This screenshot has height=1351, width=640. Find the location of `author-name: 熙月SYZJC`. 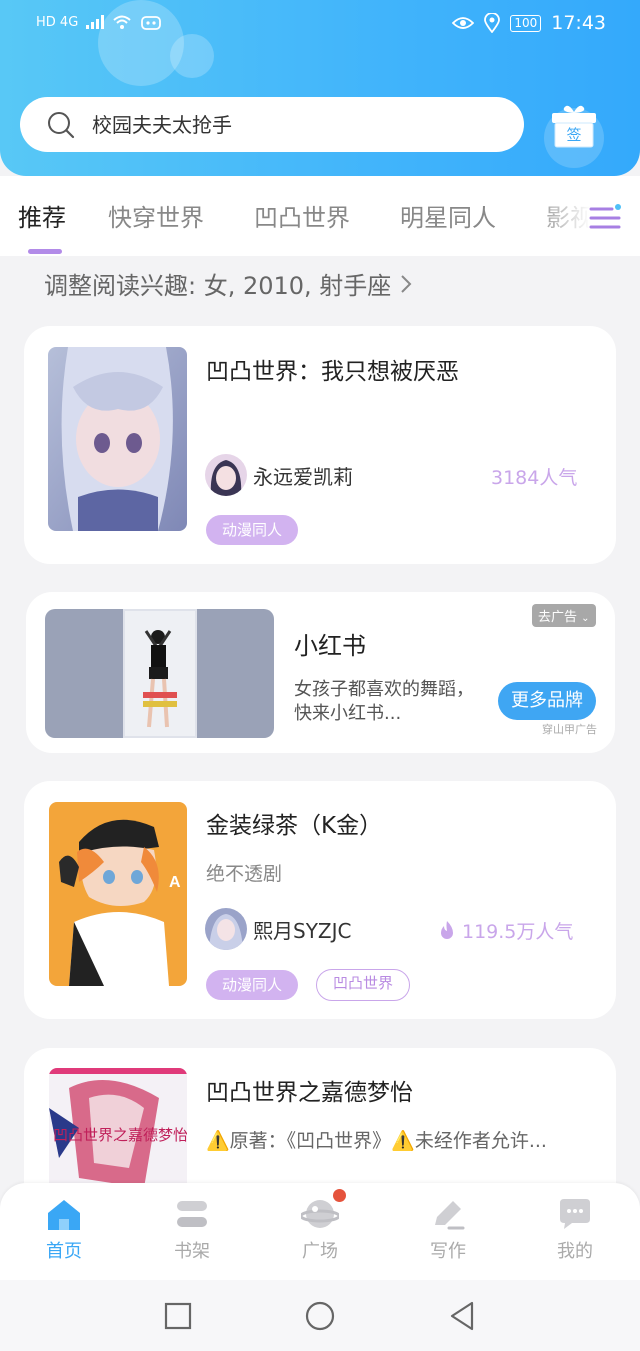

author-name: 熙月SYZJC is located at coordinates (302, 930).